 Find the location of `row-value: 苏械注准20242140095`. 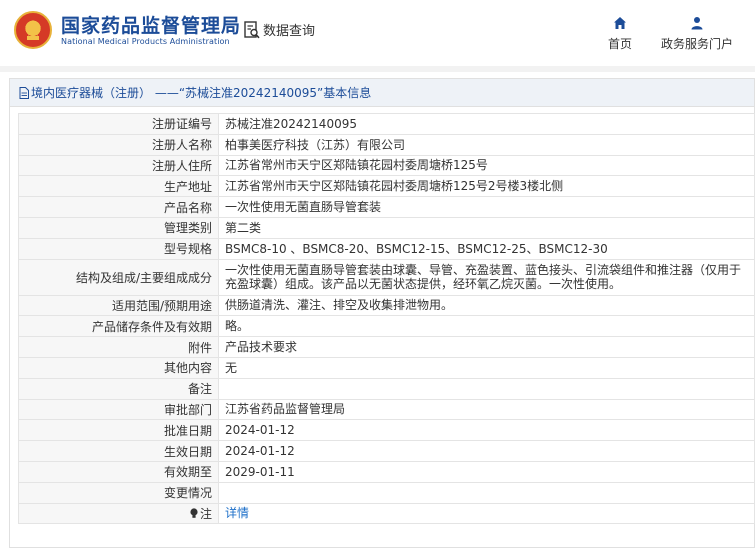

row-value: 苏械注准20242140095 is located at coordinates (486, 124).